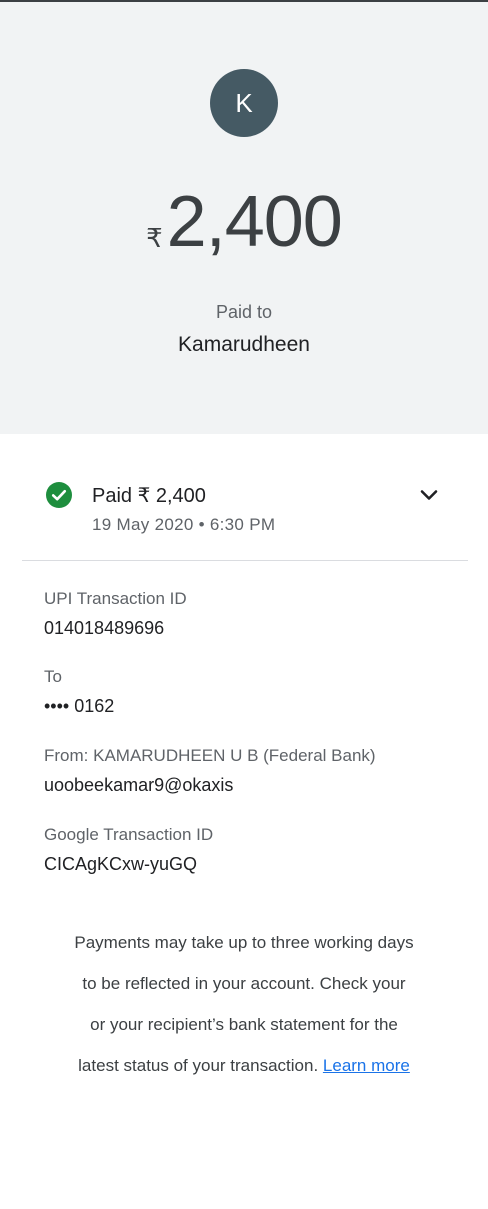 Image resolution: width=488 pixels, height=1209 pixels. I want to click on divider, so click(245, 560).